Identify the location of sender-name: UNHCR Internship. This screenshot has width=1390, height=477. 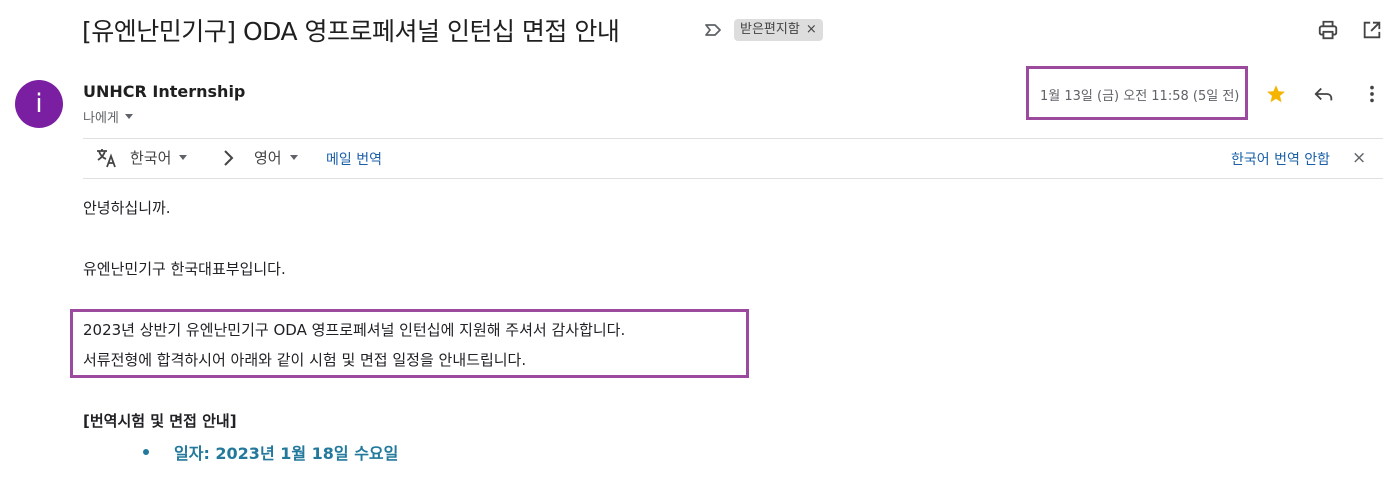
(164, 91).